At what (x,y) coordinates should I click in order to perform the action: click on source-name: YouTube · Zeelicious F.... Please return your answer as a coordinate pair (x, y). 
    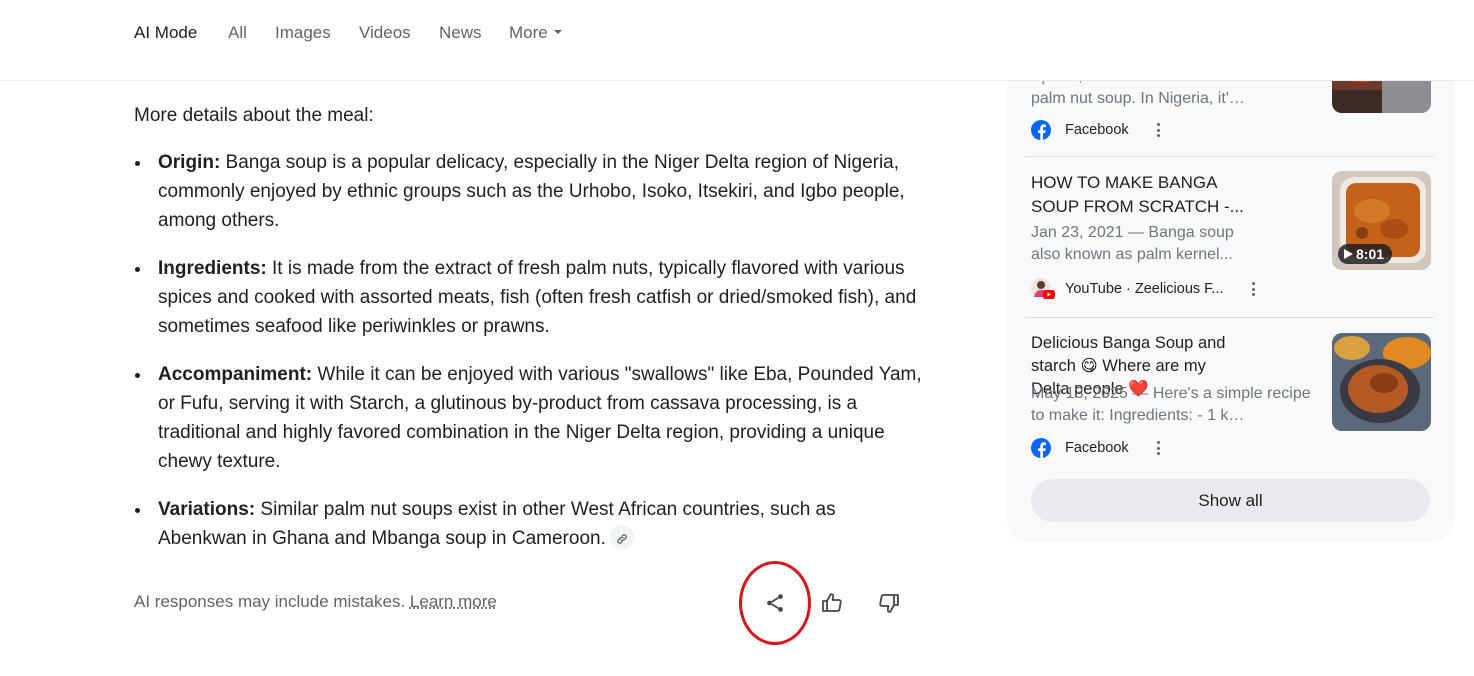
    Looking at the image, I should click on (1144, 289).